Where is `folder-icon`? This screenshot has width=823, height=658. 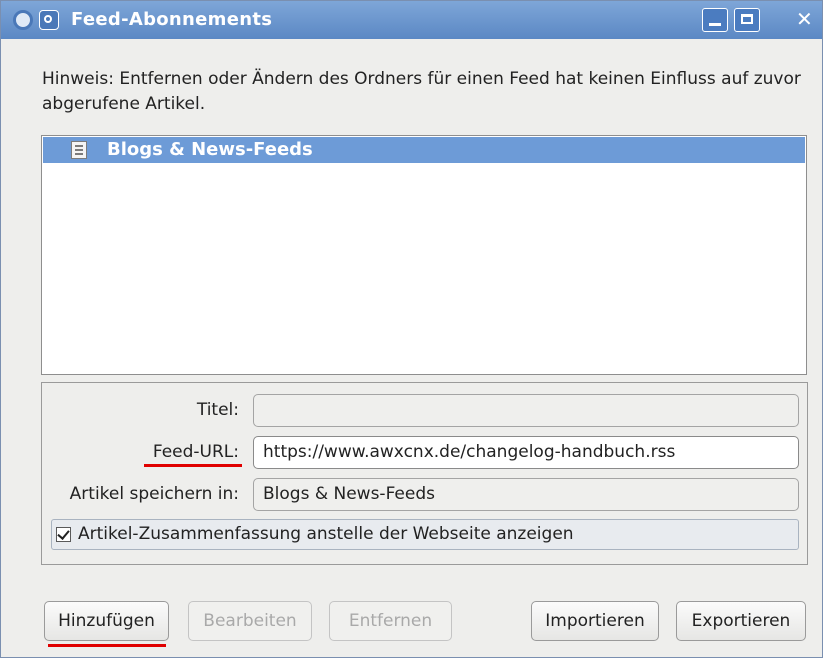
folder-icon is located at coordinates (79, 150).